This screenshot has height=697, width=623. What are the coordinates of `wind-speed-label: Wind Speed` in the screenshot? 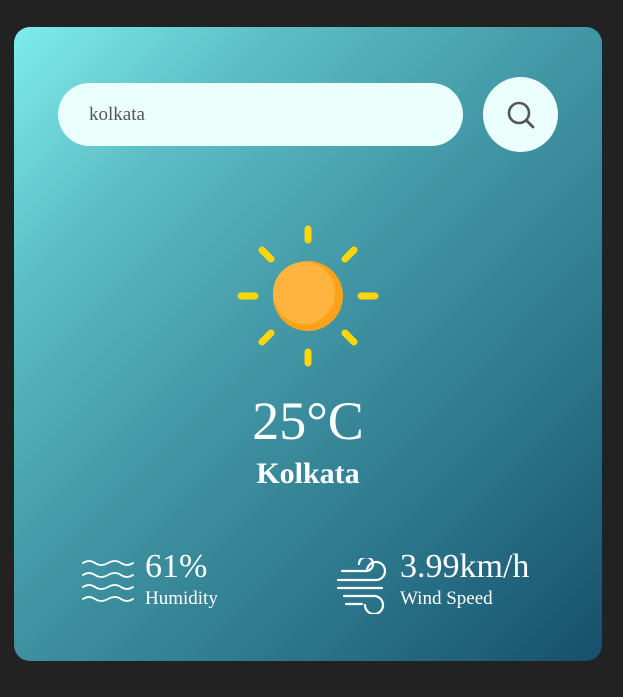 It's located at (446, 598).